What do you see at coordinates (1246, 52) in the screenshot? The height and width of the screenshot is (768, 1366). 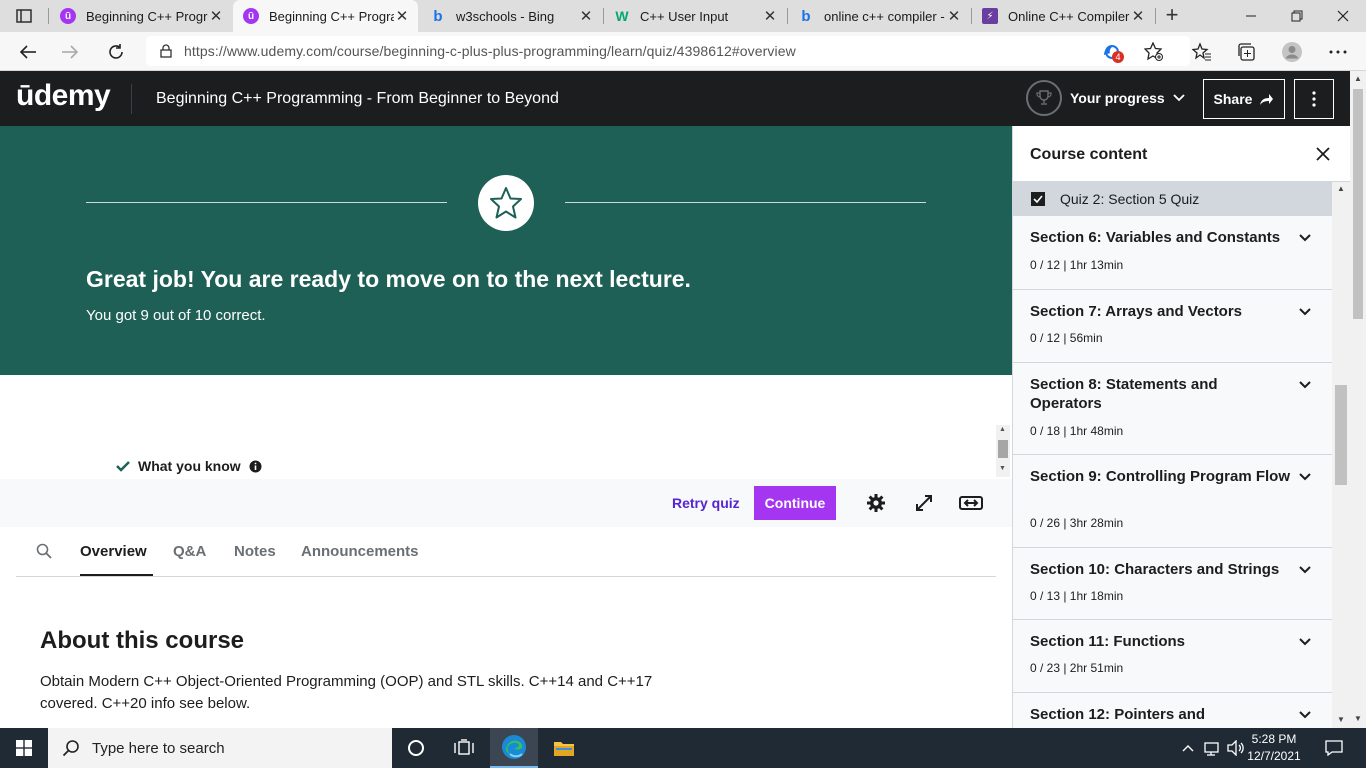 I see `collections-button` at bounding box center [1246, 52].